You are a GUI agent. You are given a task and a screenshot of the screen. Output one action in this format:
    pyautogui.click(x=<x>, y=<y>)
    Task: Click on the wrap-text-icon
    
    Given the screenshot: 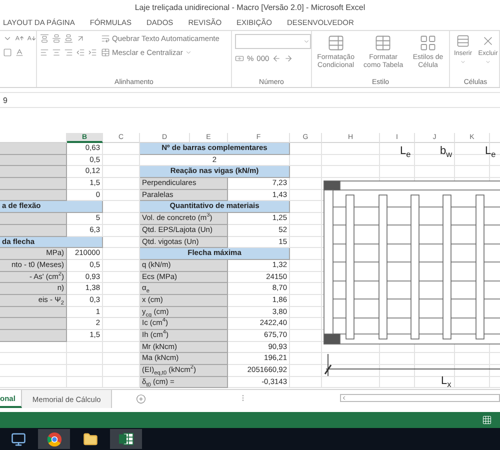 What is the action you would take?
    pyautogui.click(x=105, y=38)
    